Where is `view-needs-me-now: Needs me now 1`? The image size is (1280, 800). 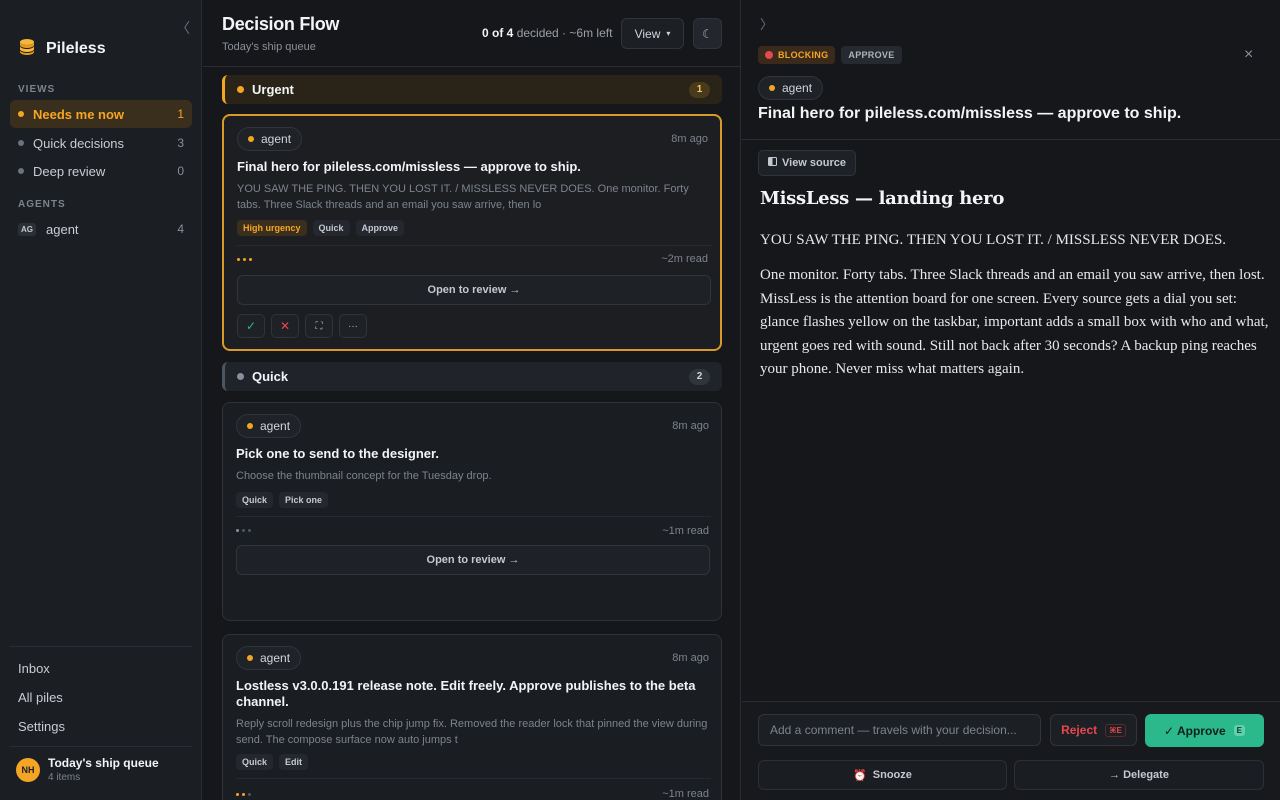
view-needs-me-now: Needs me now 1 is located at coordinates (101, 114).